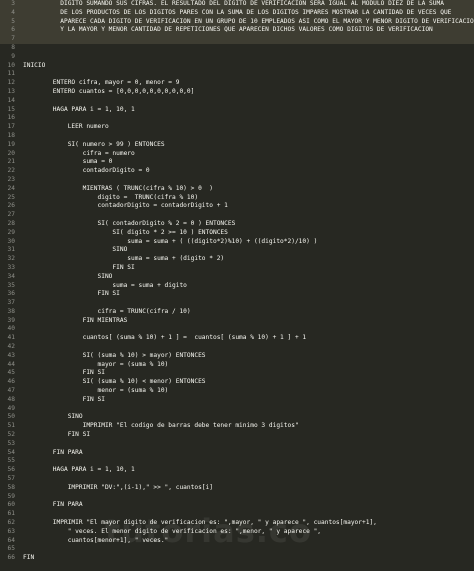 Image resolution: width=474 pixels, height=571 pixels. I want to click on code-line: 66 FIN, so click(237, 558).